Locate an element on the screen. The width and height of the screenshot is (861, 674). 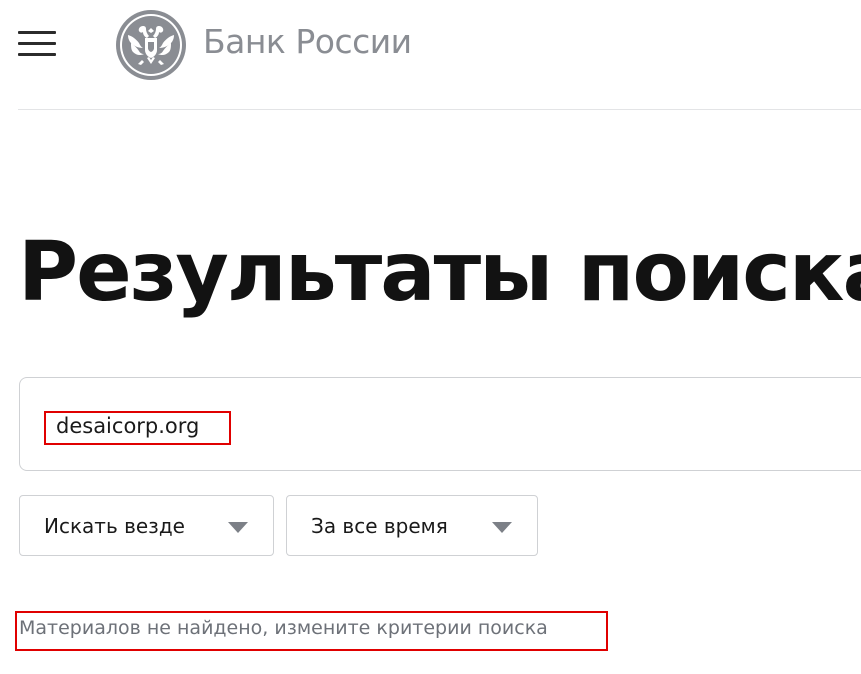
search-period-label: За все время is located at coordinates (379, 526).